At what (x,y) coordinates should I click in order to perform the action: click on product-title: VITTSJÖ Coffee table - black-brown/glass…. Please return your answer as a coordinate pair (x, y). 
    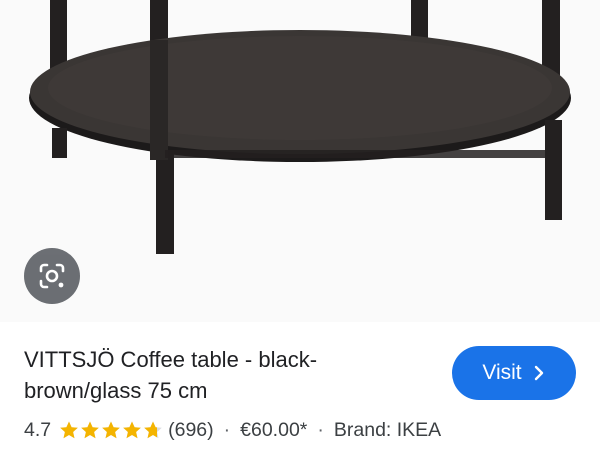
    Looking at the image, I should click on (229, 375).